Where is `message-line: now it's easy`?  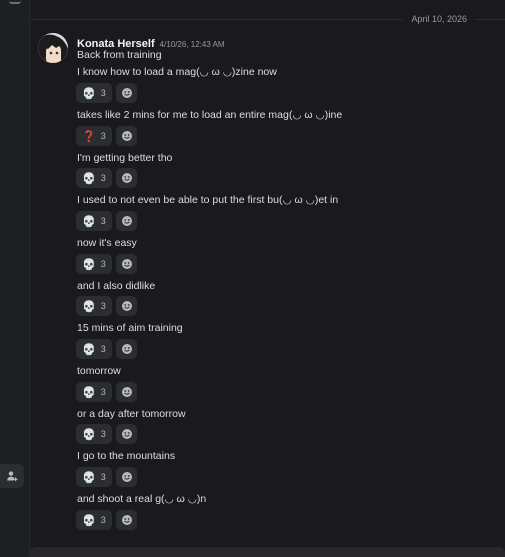
message-line: now it's easy is located at coordinates (107, 243).